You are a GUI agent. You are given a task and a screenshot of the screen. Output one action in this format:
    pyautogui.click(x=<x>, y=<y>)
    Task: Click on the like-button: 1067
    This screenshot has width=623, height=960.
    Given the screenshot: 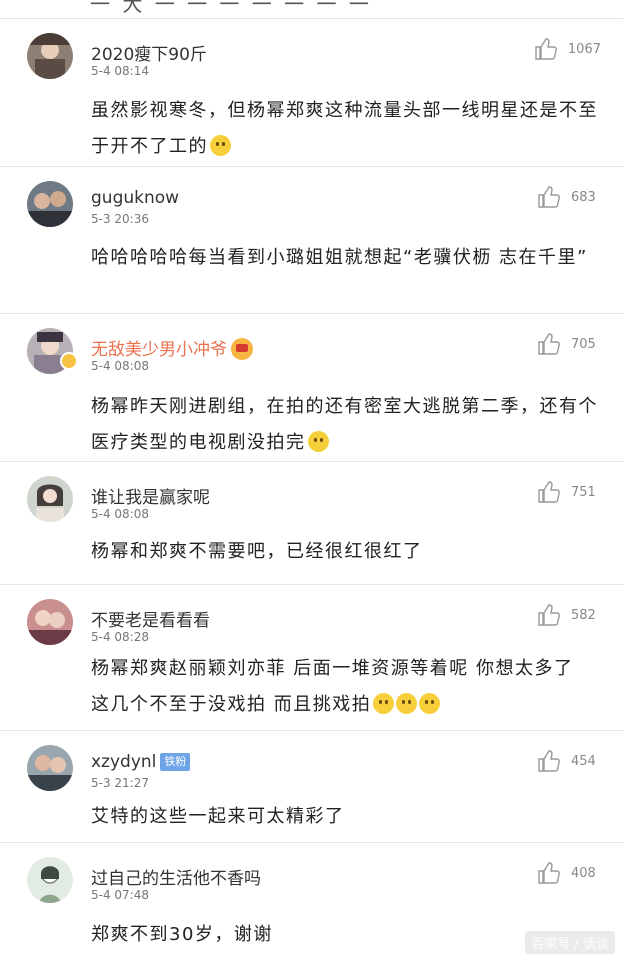 What is the action you would take?
    pyautogui.click(x=567, y=49)
    